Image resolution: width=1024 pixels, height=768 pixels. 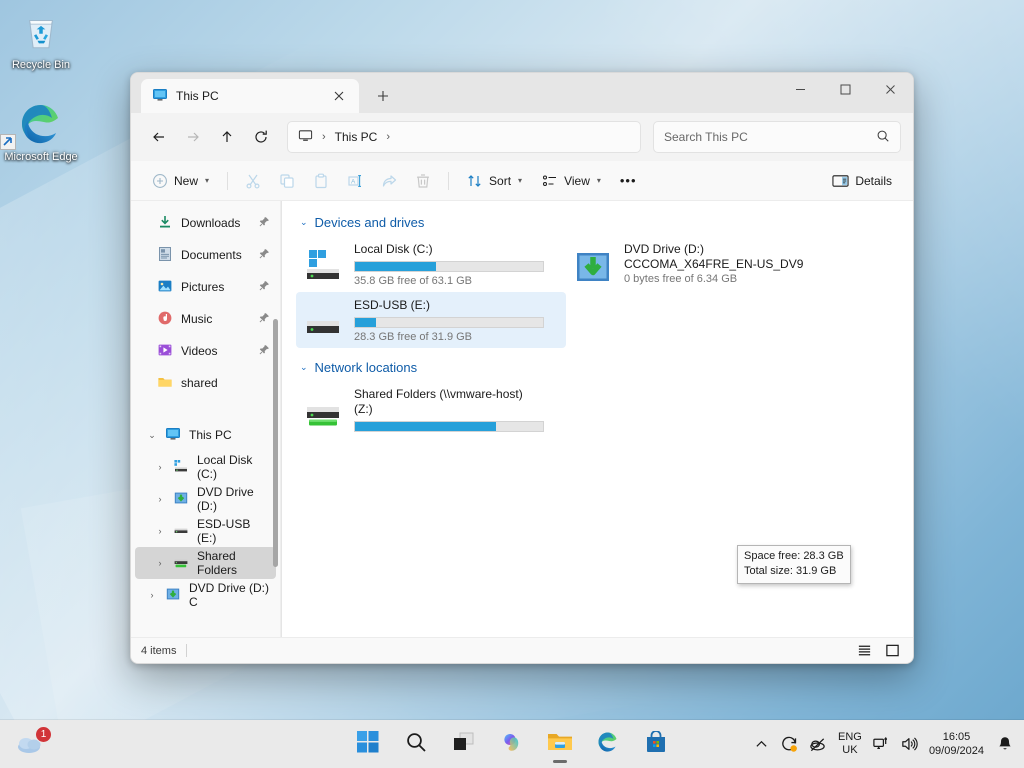 I want to click on drive-capacity-text: 28.3 GB free of 31.9 GB, so click(x=413, y=337).